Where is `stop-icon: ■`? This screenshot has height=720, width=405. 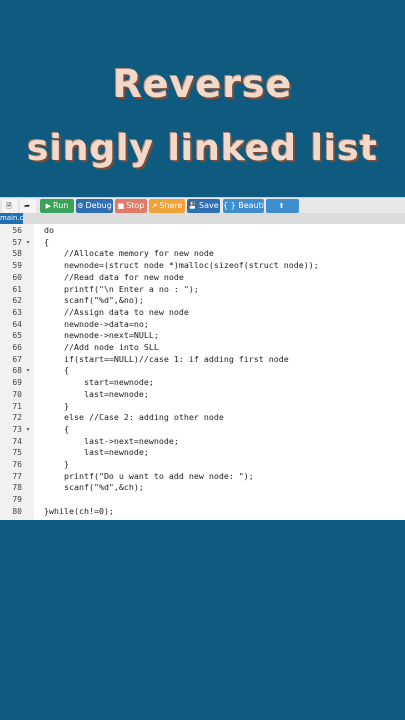
stop-icon: ■ is located at coordinates (121, 206).